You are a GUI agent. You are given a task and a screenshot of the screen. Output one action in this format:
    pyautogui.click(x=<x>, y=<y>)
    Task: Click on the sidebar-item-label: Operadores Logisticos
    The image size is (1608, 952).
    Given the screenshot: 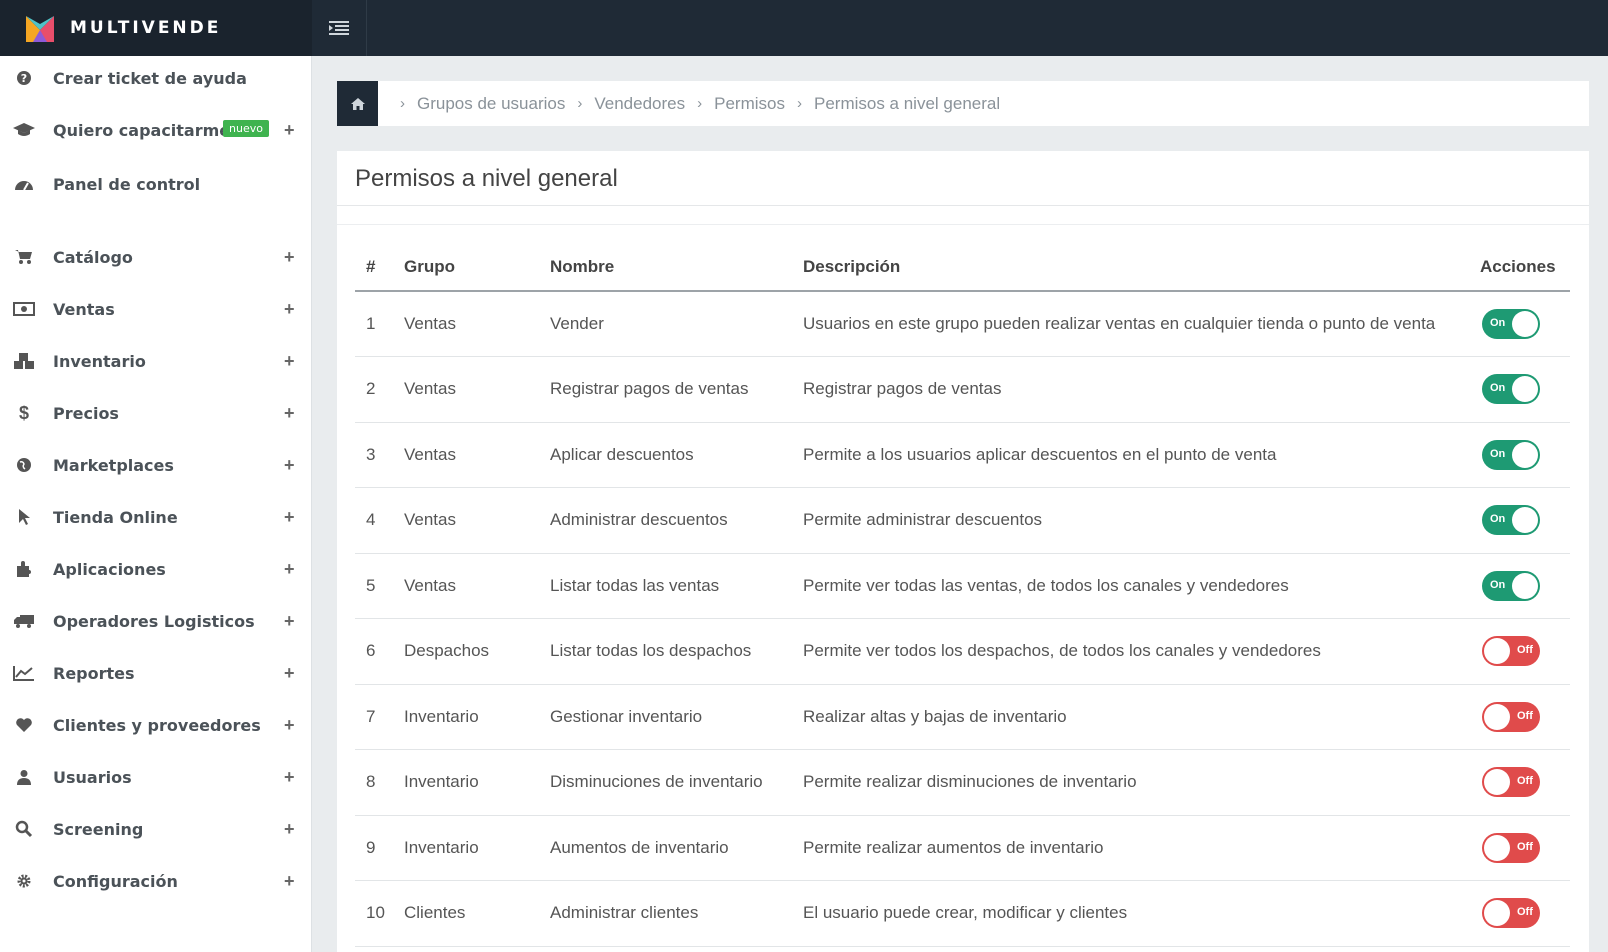 What is the action you would take?
    pyautogui.click(x=154, y=621)
    